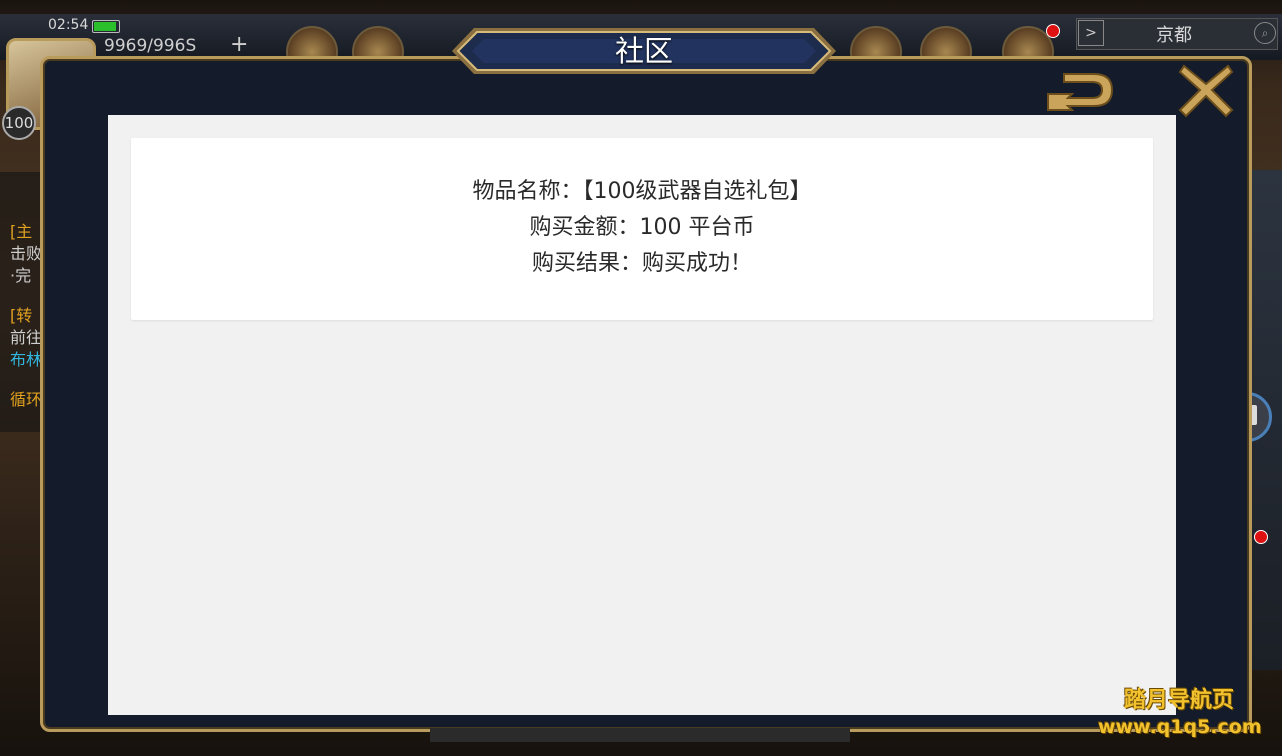 The image size is (1282, 756). Describe the element at coordinates (150, 46) in the screenshot. I see `energy-counter: 9969/996S` at that location.